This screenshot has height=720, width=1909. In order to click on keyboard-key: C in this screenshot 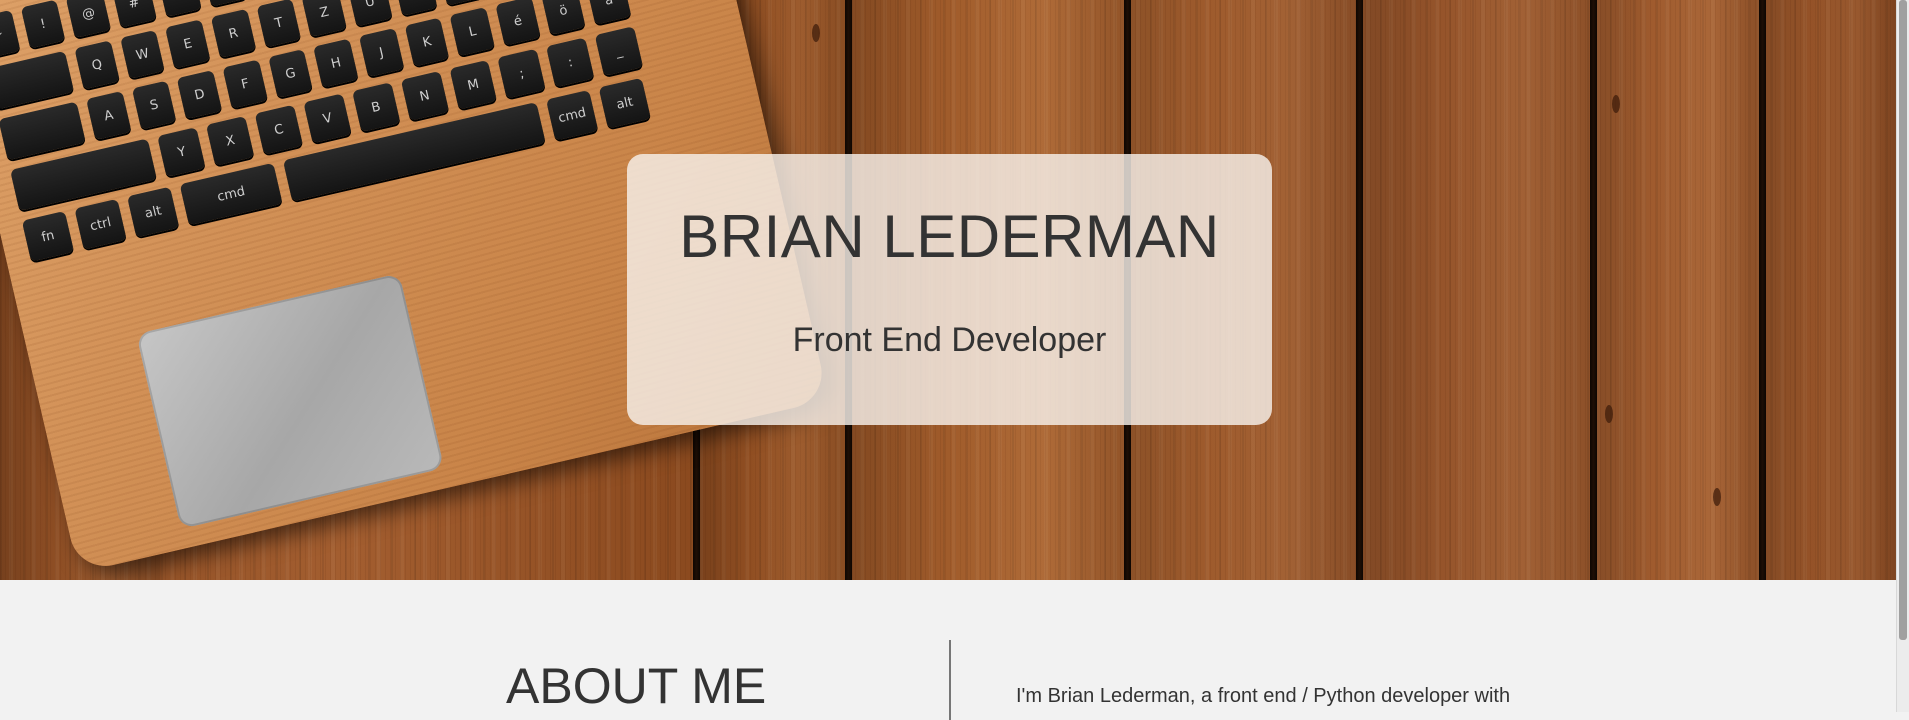, I will do `click(278, 129)`.